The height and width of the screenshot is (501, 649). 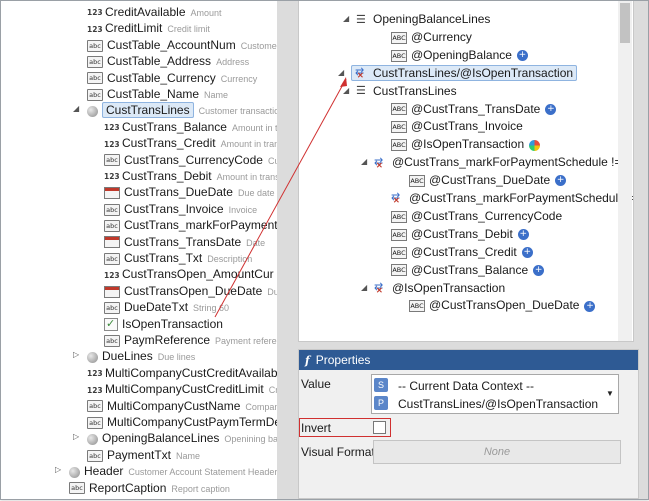 I want to click on data-source-node: abc CustTrans_markForPaymentSche, so click(x=190, y=225).